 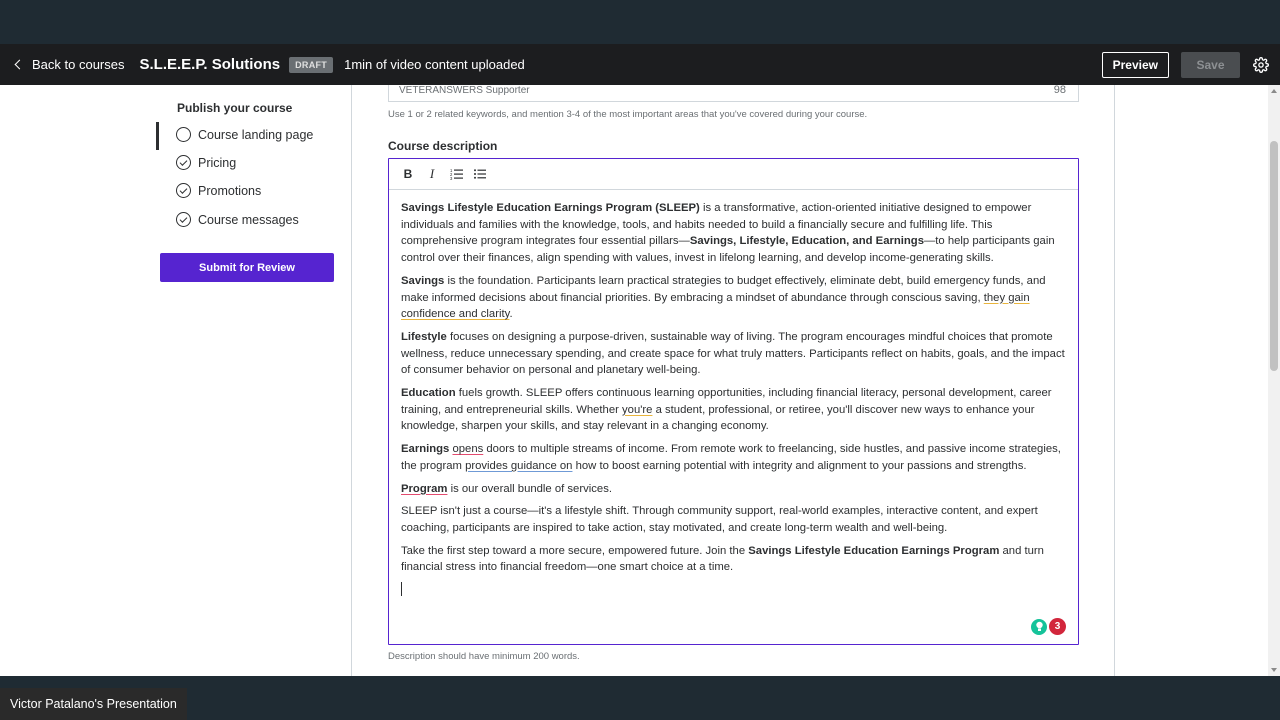 What do you see at coordinates (451, 178) in the screenshot?
I see `svg-text: 3` at bounding box center [451, 178].